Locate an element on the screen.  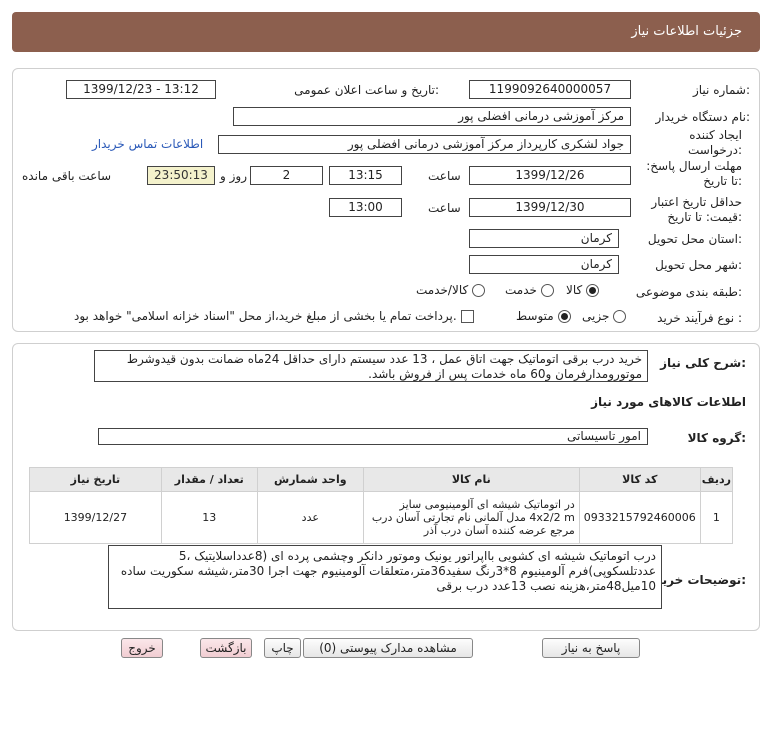
deadline-time-field: 13:15 is located at coordinates (365, 175).